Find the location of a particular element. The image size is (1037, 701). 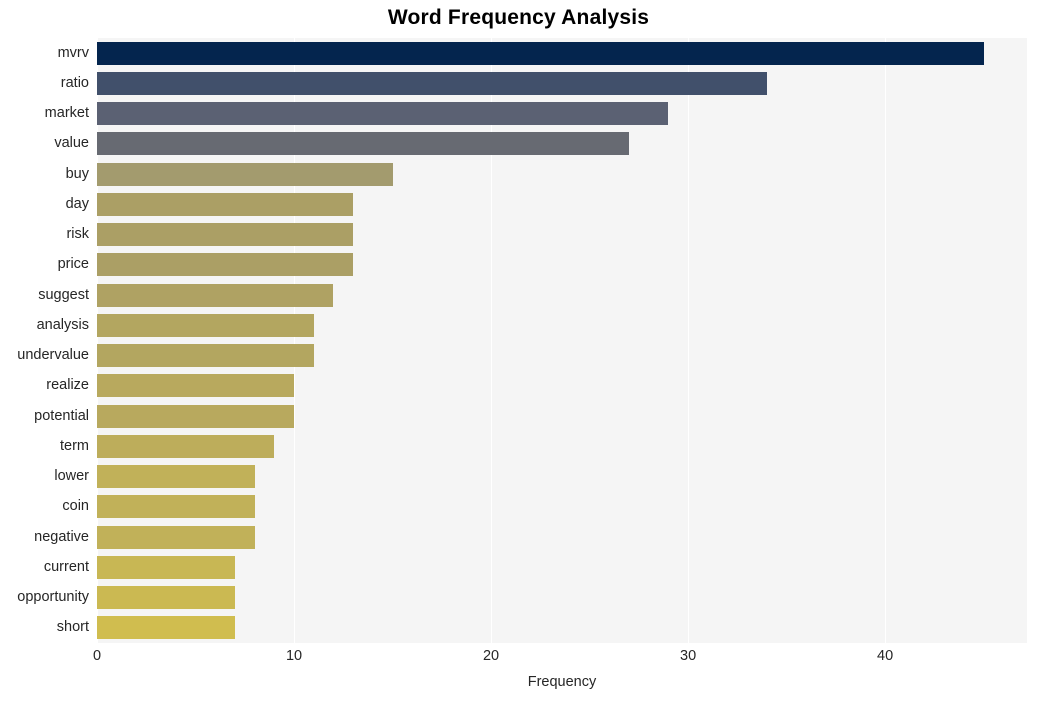

bar-ratio is located at coordinates (432, 83).